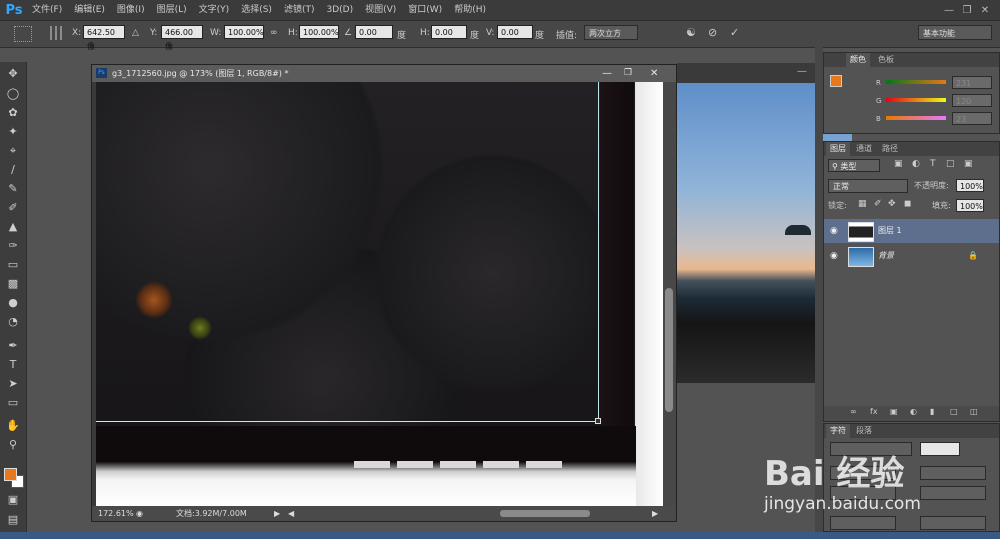 The image size is (1000, 539). Describe the element at coordinates (13, 74) in the screenshot. I see `move-tool-icon: ✥` at that location.